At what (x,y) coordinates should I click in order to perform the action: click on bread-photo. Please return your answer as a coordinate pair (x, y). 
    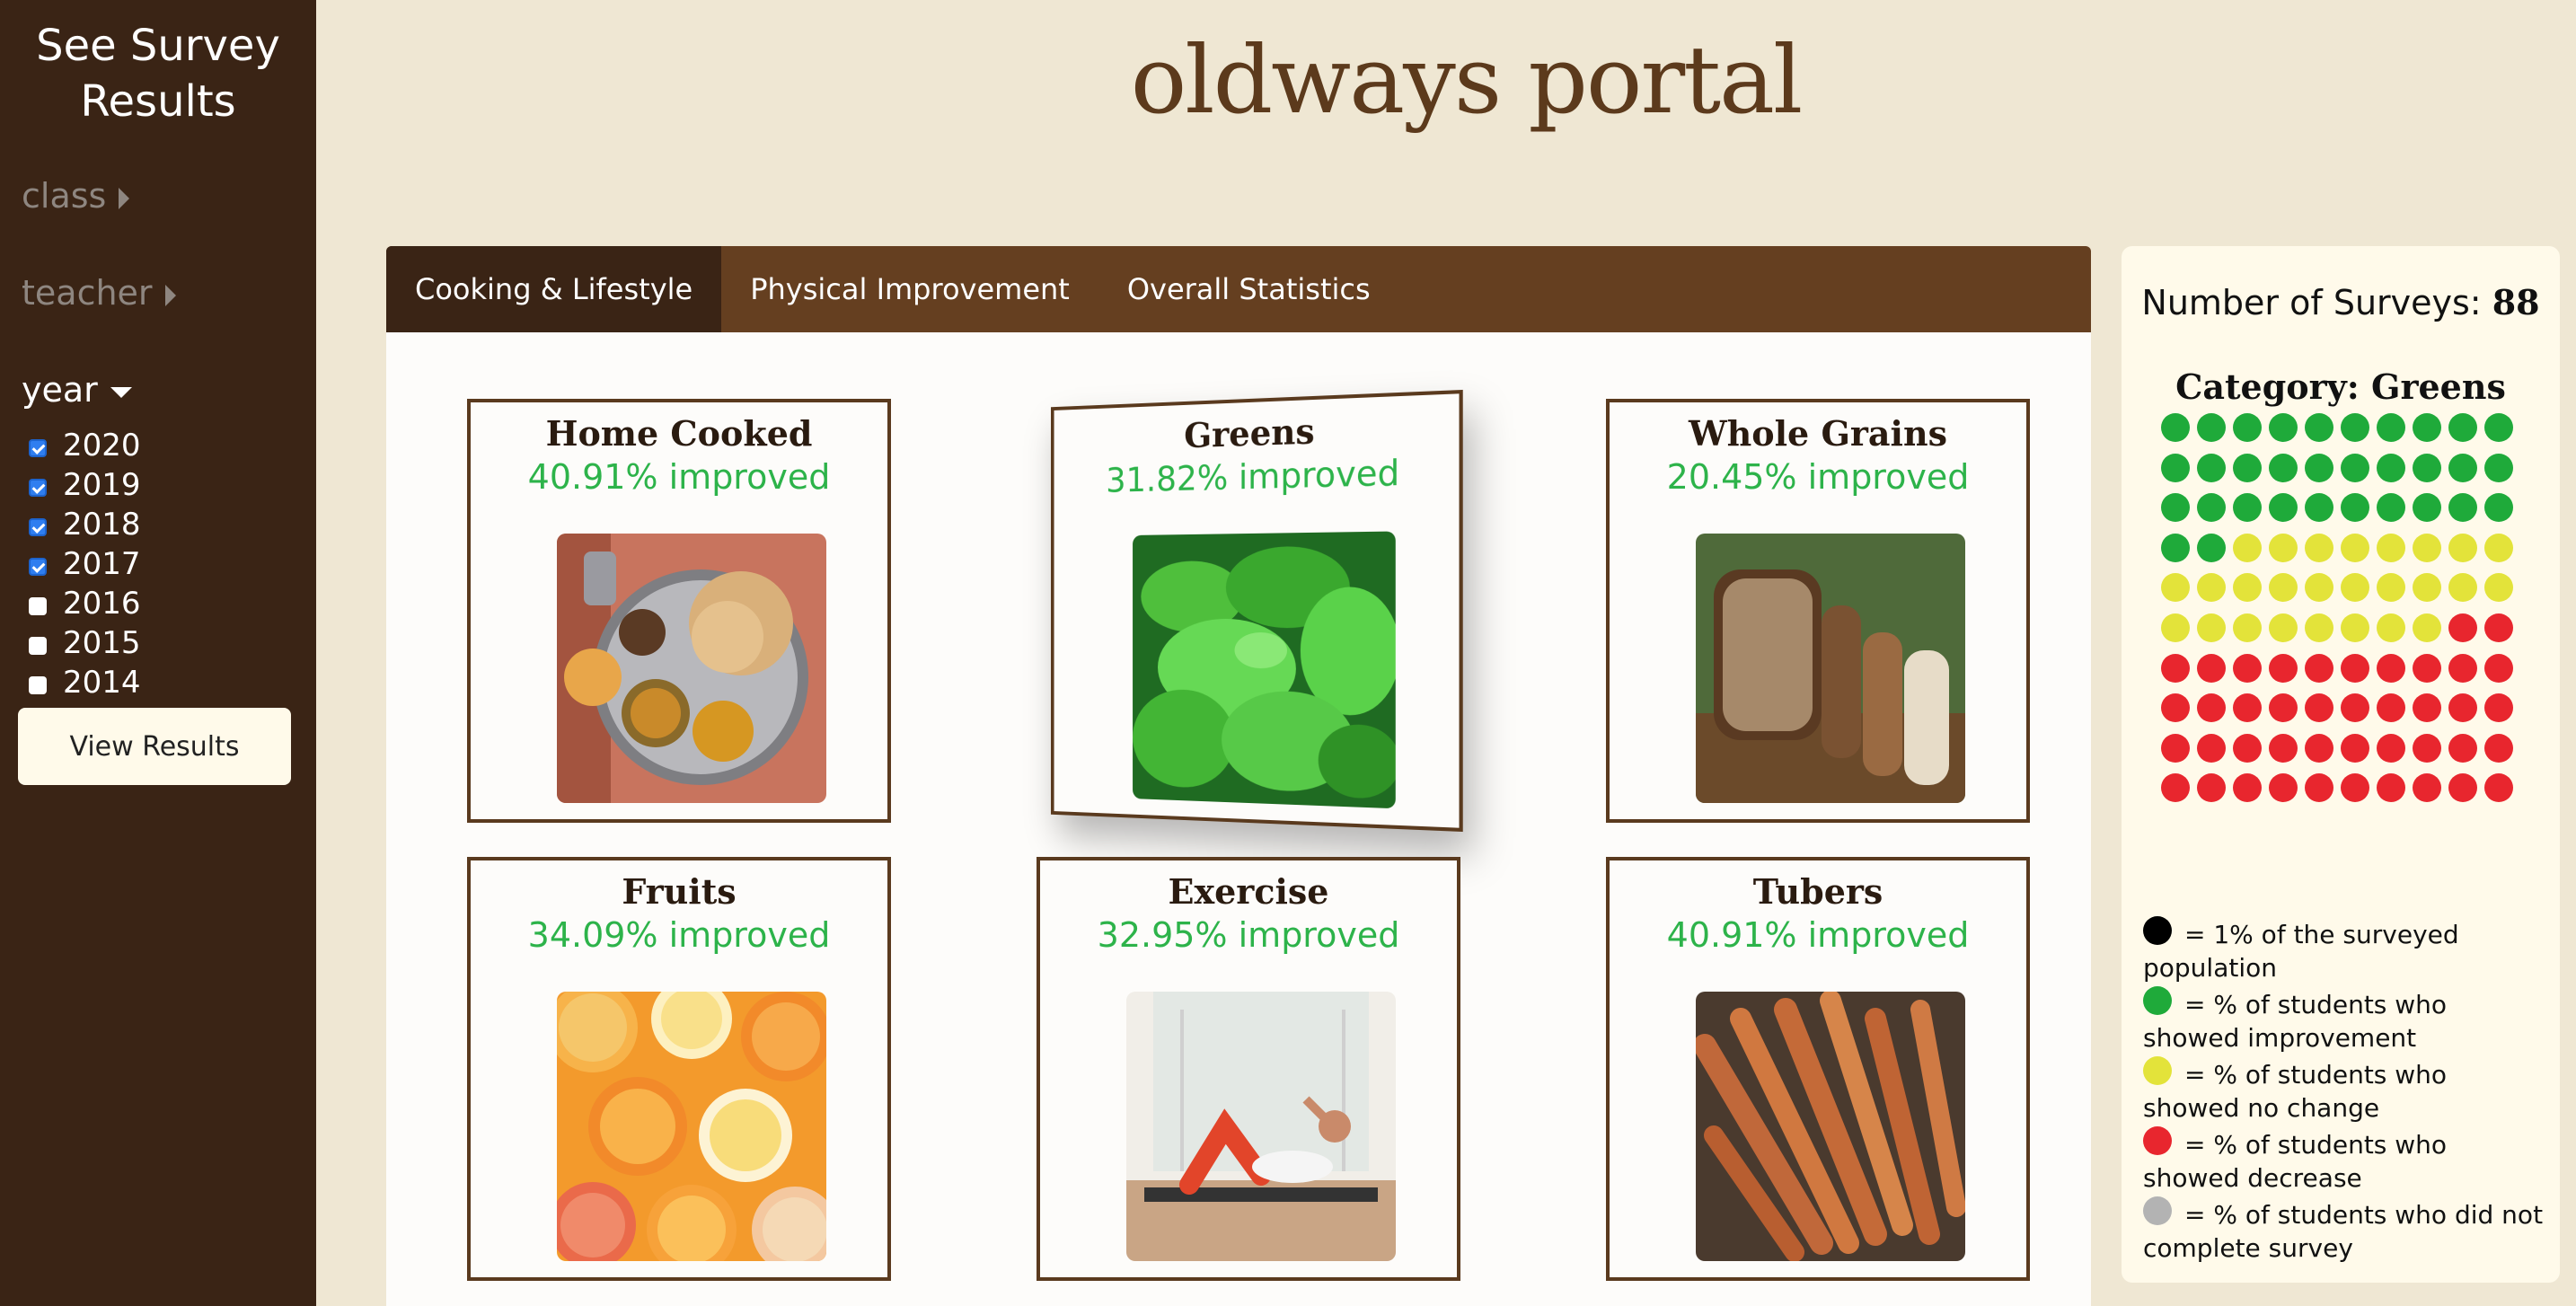
    Looking at the image, I should click on (1830, 668).